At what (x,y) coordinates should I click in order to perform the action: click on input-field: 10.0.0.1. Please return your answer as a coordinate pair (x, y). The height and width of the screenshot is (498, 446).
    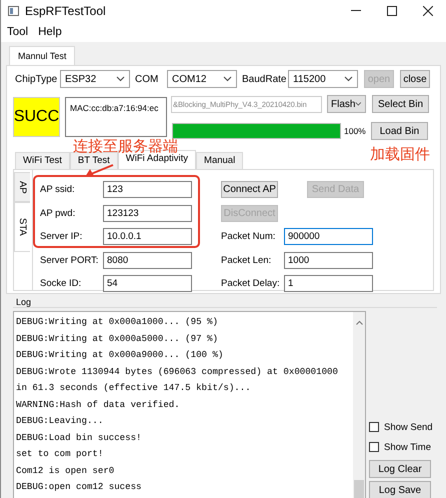
    Looking at the image, I should click on (147, 236).